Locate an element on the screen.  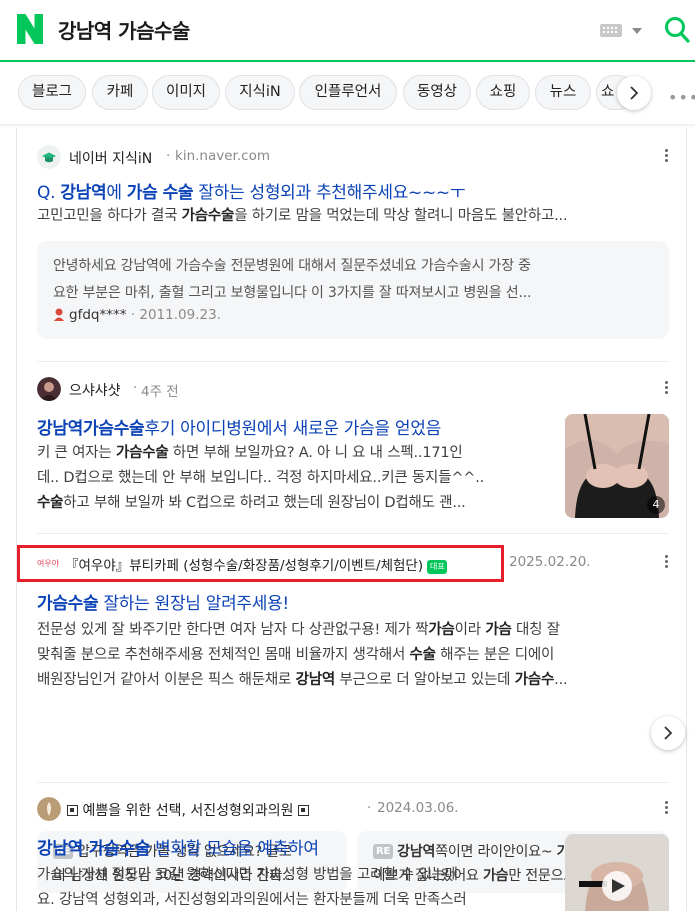
tab-images: 이미지 is located at coordinates (186, 92).